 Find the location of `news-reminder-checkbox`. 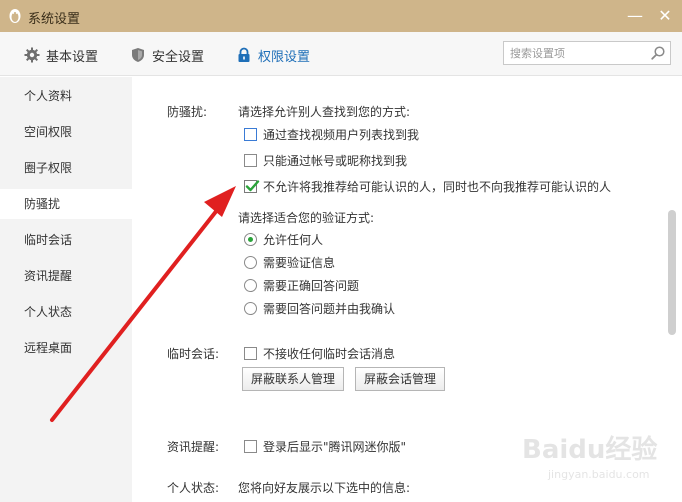

news-reminder-checkbox is located at coordinates (250, 446).